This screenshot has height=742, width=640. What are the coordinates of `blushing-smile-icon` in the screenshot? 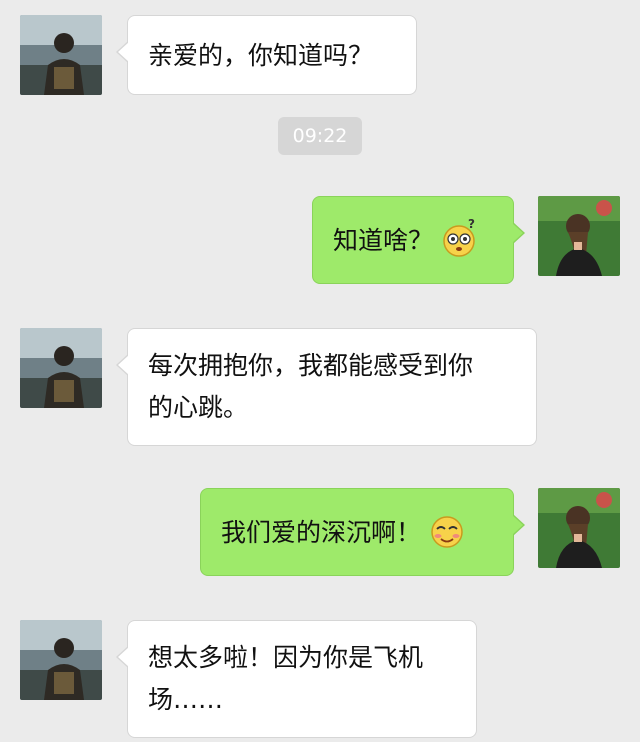 It's located at (447, 531).